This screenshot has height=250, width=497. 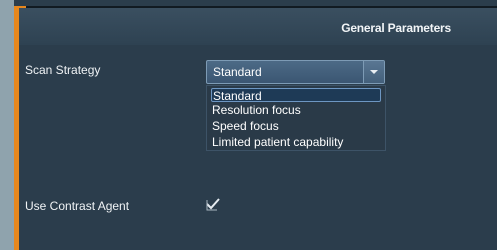 What do you see at coordinates (295, 72) in the screenshot?
I see `scan-strategy-select: Standard` at bounding box center [295, 72].